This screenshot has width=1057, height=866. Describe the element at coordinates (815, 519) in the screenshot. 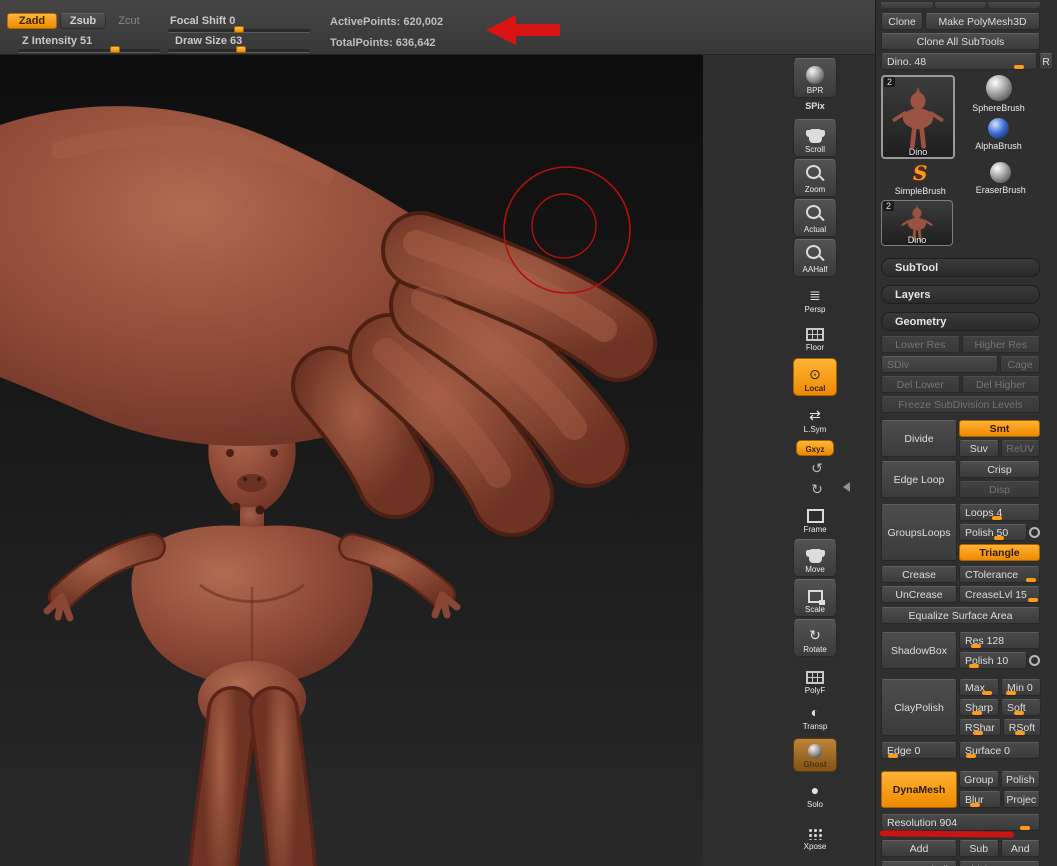

I see `frame-button: Frame` at that location.